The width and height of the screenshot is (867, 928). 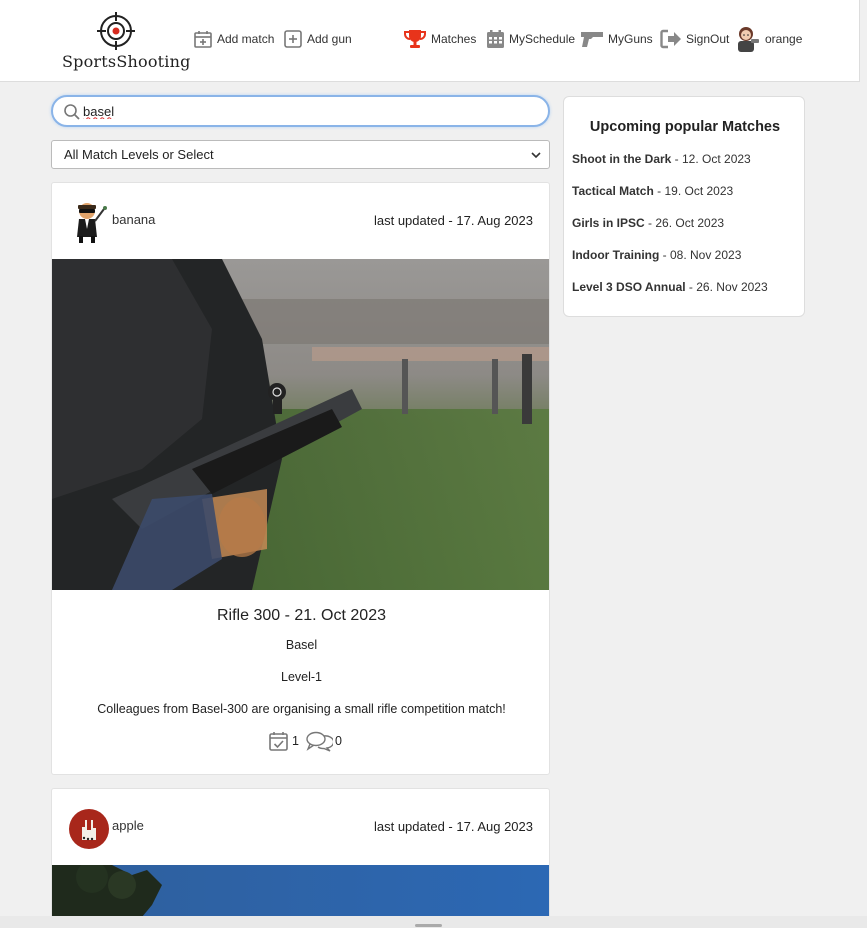 What do you see at coordinates (685, 127) in the screenshot?
I see `panel-title: Upcoming popular Matches` at bounding box center [685, 127].